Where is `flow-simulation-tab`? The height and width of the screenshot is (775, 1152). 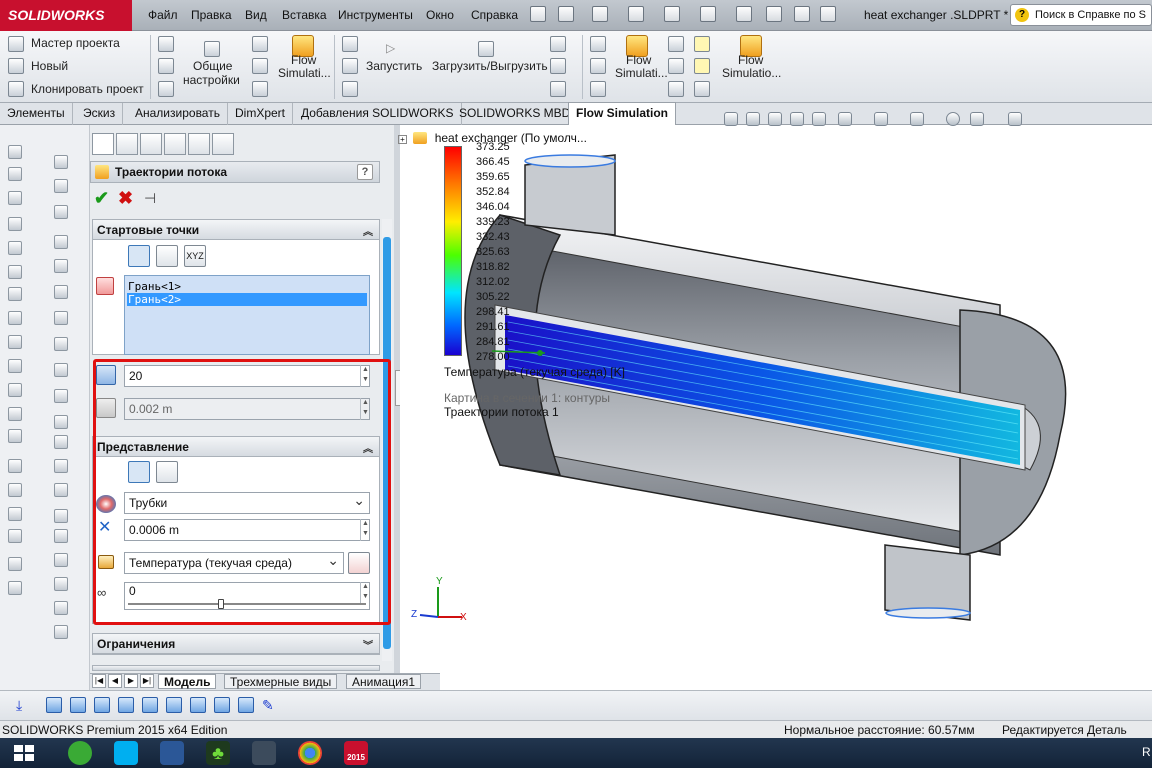
flow-simulation-tab is located at coordinates (223, 144).